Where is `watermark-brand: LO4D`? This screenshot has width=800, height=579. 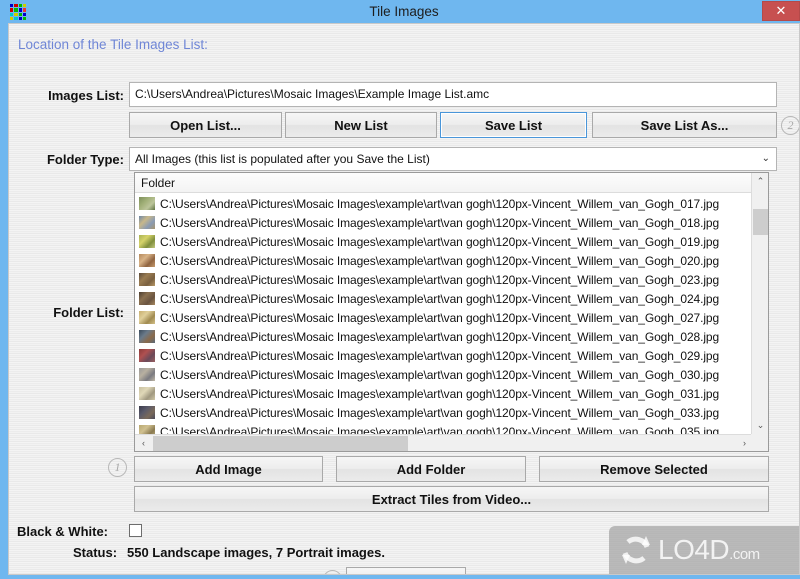
watermark-brand: LO4D is located at coordinates (694, 549).